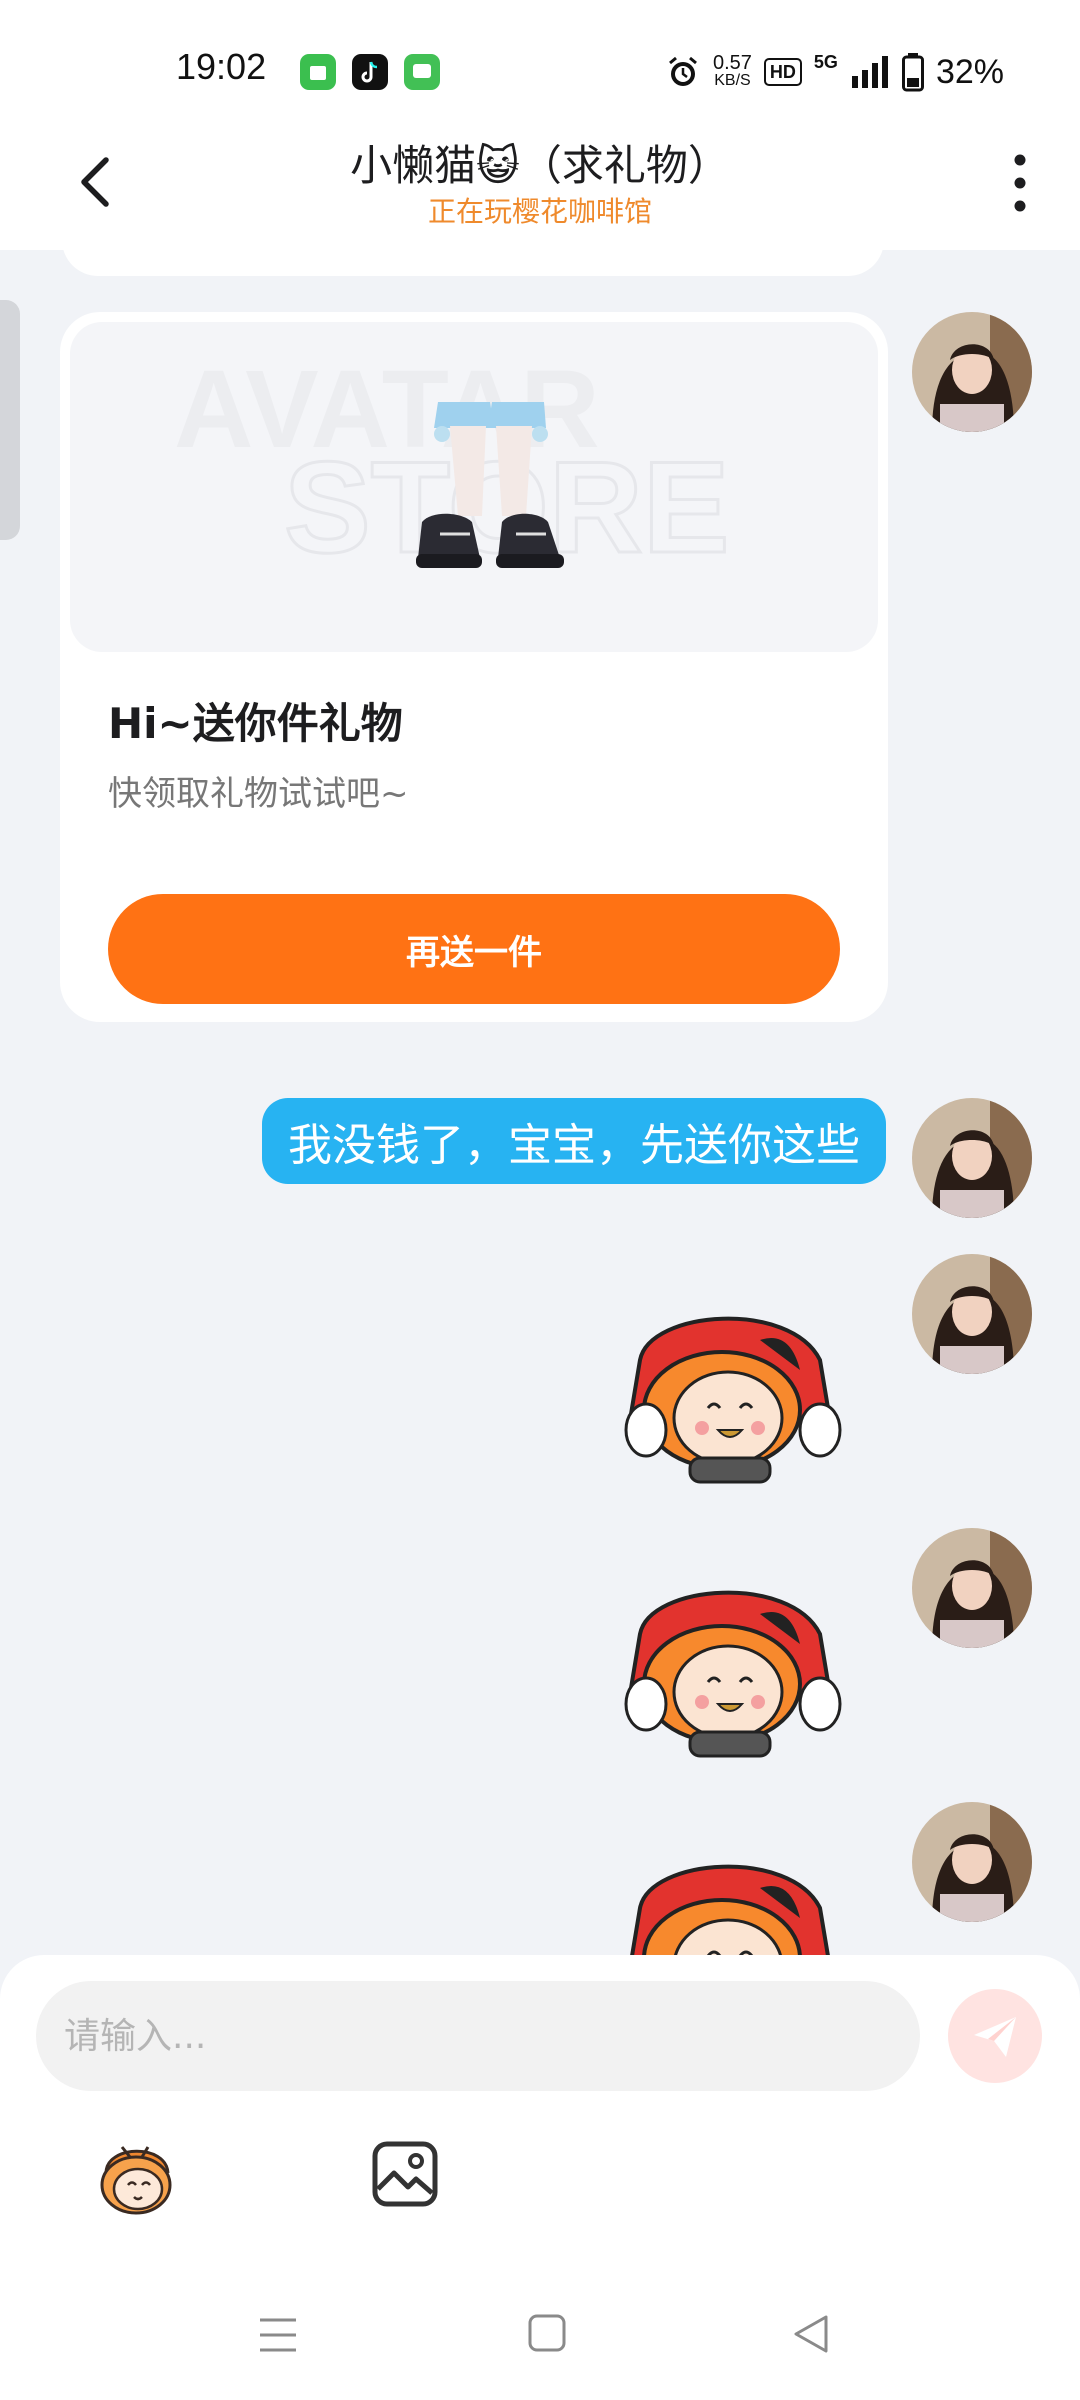  What do you see at coordinates (255, 723) in the screenshot?
I see `gift-card-heading: Hi~送你件礼物` at bounding box center [255, 723].